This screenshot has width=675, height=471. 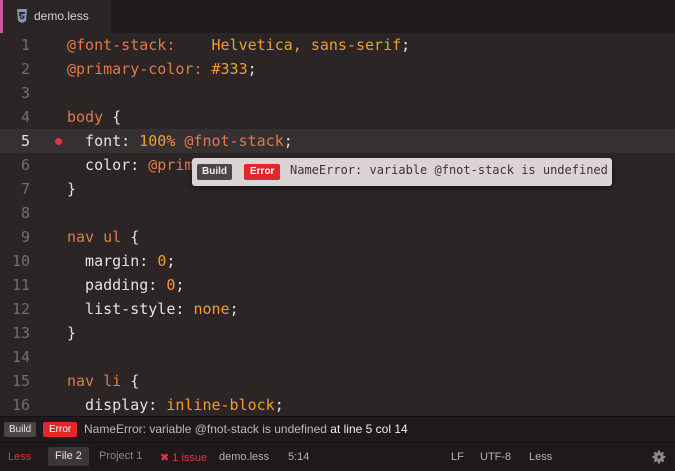 I want to click on line-number: 9, so click(x=15, y=237).